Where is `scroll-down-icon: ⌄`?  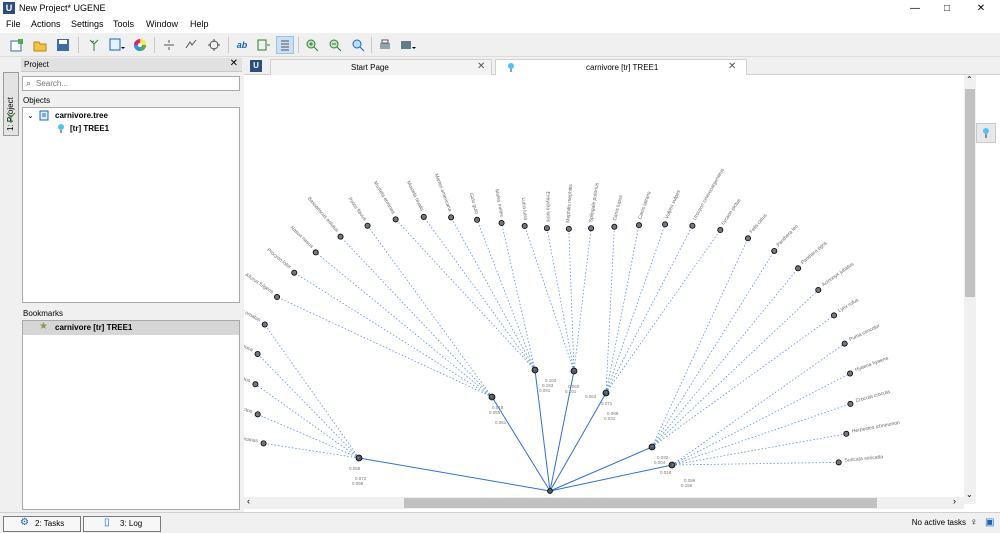 scroll-down-icon: ⌄ is located at coordinates (969, 494).